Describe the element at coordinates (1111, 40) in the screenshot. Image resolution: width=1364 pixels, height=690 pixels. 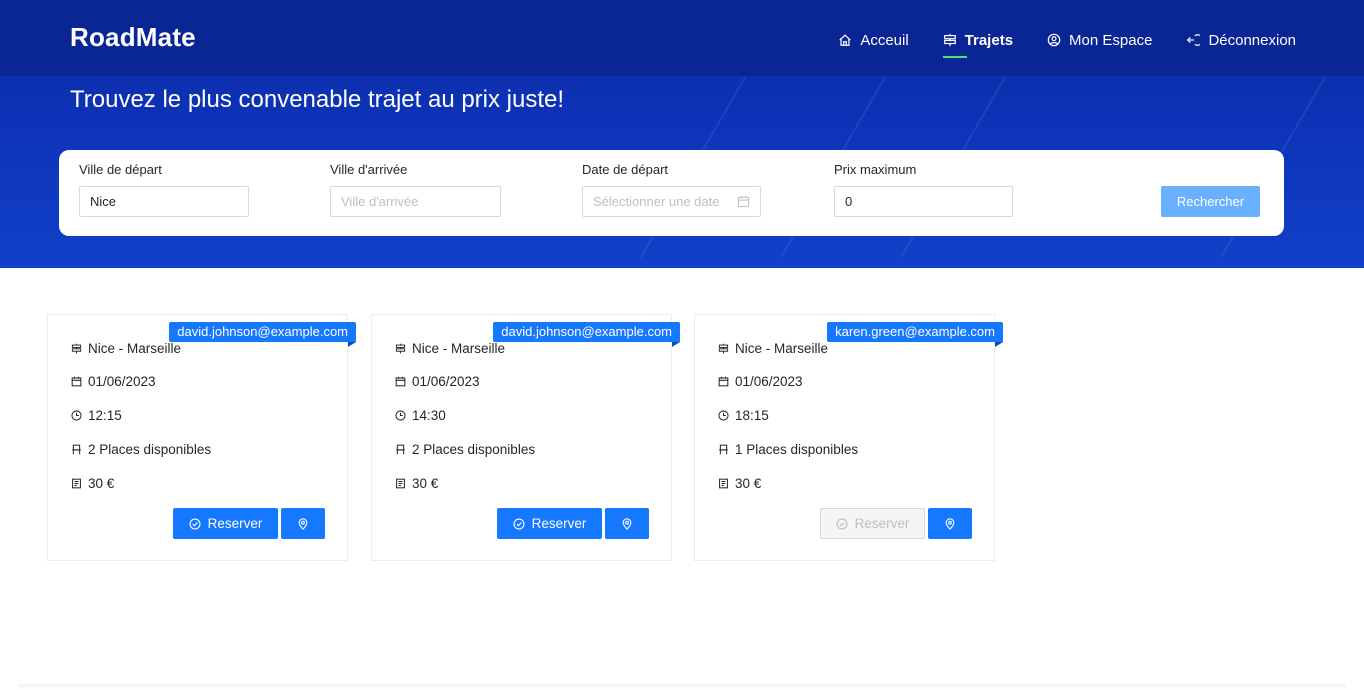
I see `nav-label: Mon Espace` at that location.